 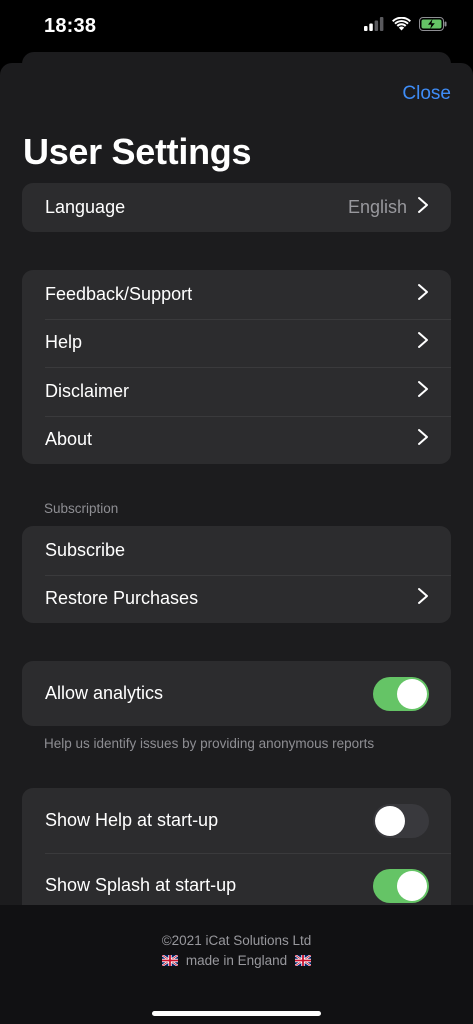 I want to click on status-bar: 18:38, so click(x=236, y=26).